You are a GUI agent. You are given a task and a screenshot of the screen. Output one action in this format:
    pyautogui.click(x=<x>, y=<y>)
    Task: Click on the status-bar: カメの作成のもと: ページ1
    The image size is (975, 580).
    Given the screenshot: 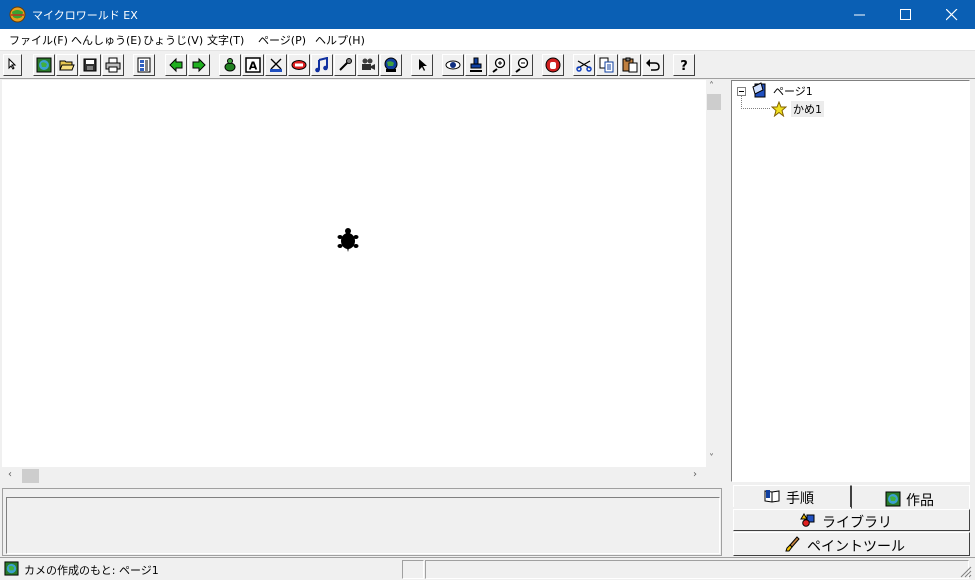 What is the action you would take?
    pyautogui.click(x=487, y=568)
    